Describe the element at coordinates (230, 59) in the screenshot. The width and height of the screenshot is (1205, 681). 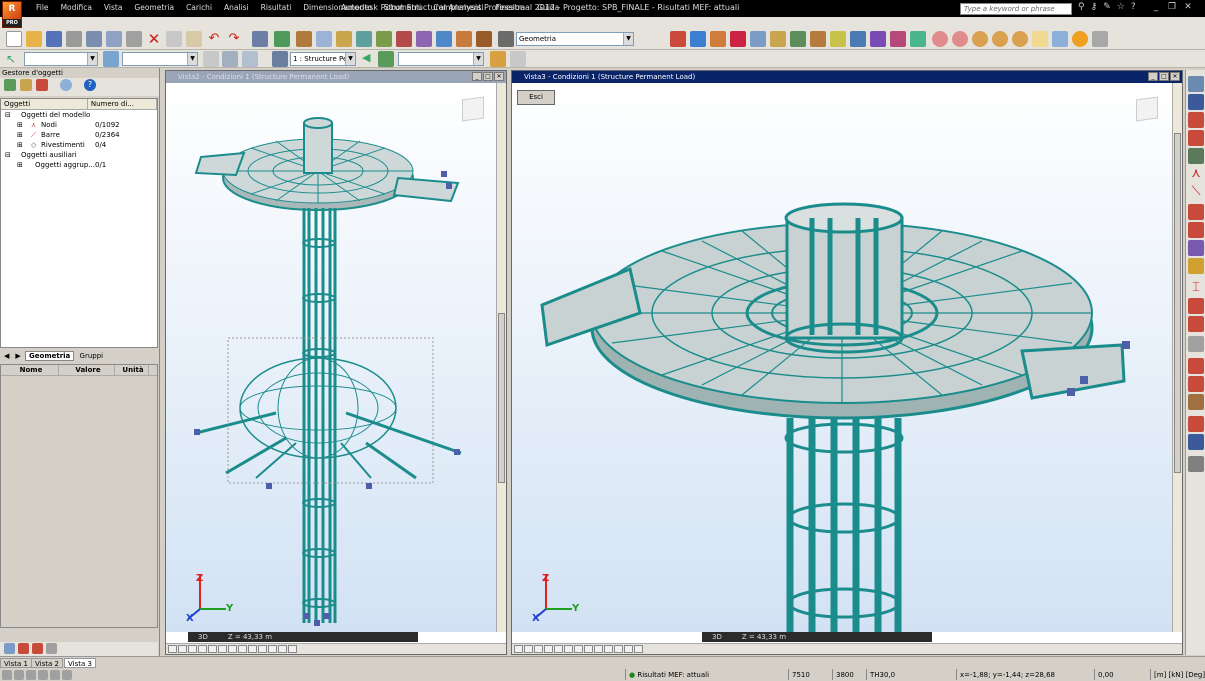
I see `filter-list-icon` at that location.